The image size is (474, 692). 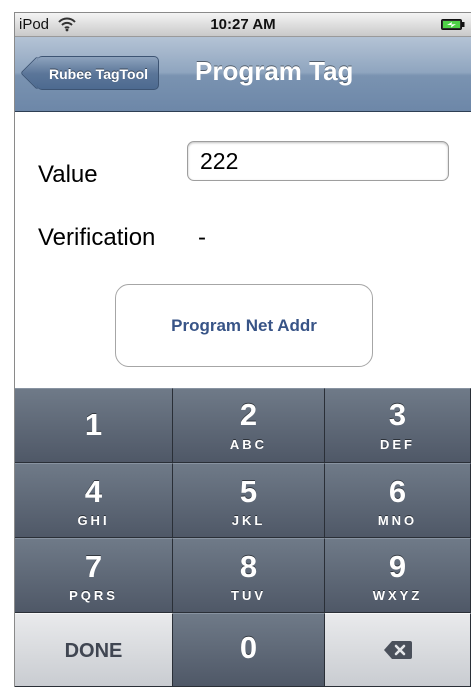 I want to click on key-0: 0, so click(x=249, y=650).